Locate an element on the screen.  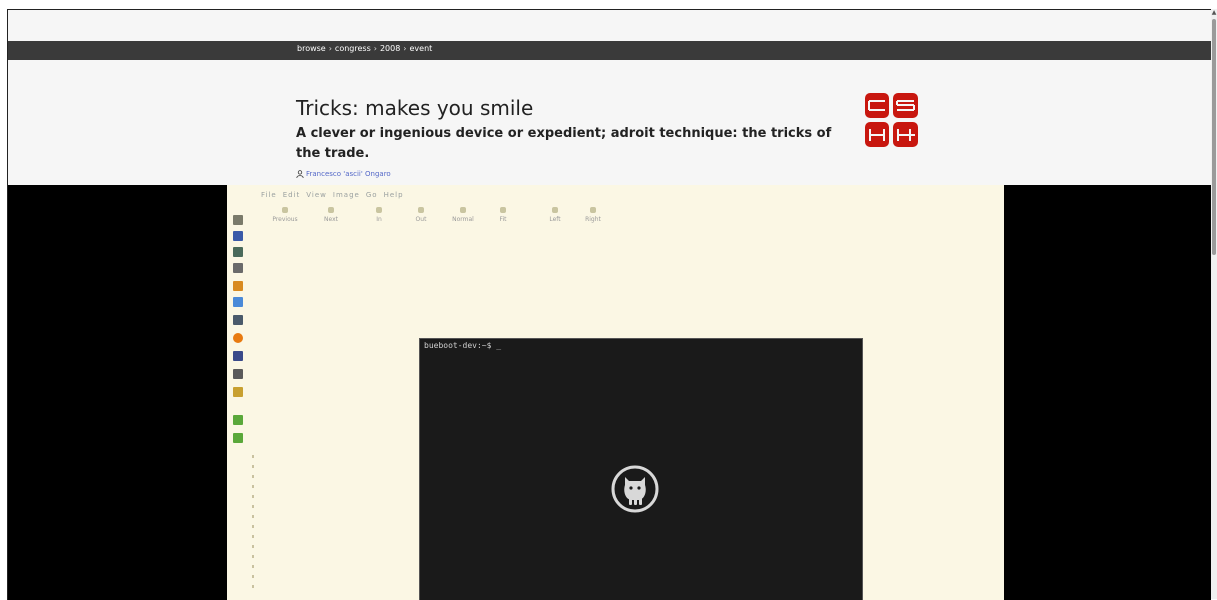
video-app-menu: File Edit View Image Go Help is located at coordinates (335, 195).